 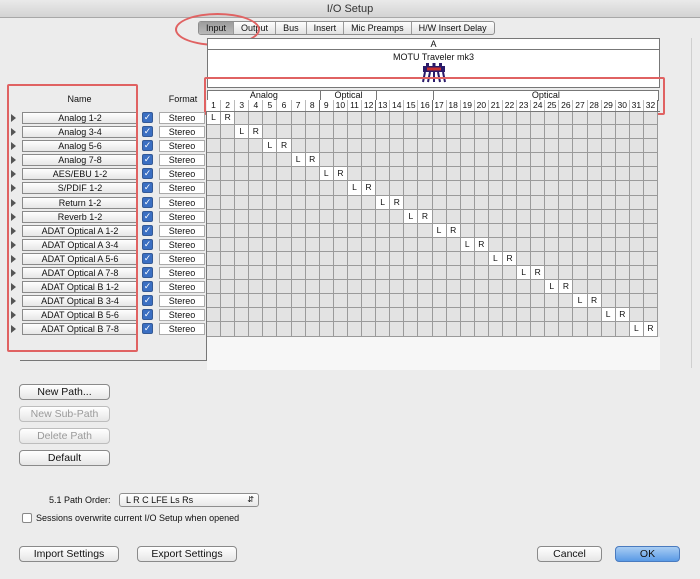 What do you see at coordinates (569, 554) in the screenshot?
I see `cancel-button: Cancel` at bounding box center [569, 554].